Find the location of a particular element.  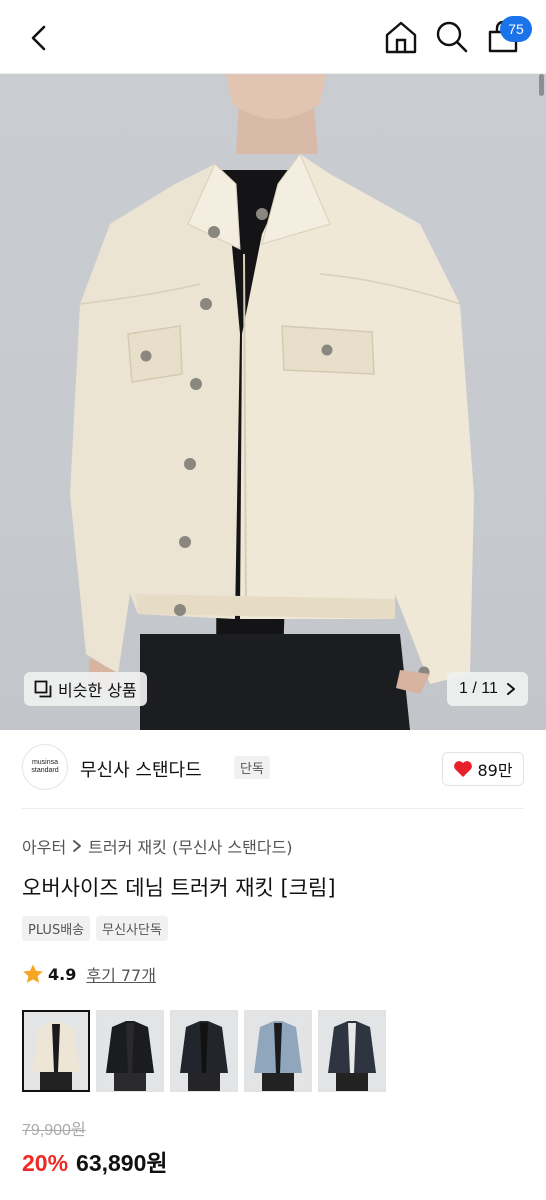

rating-row: 4.9 후기 77개 is located at coordinates (89, 974).